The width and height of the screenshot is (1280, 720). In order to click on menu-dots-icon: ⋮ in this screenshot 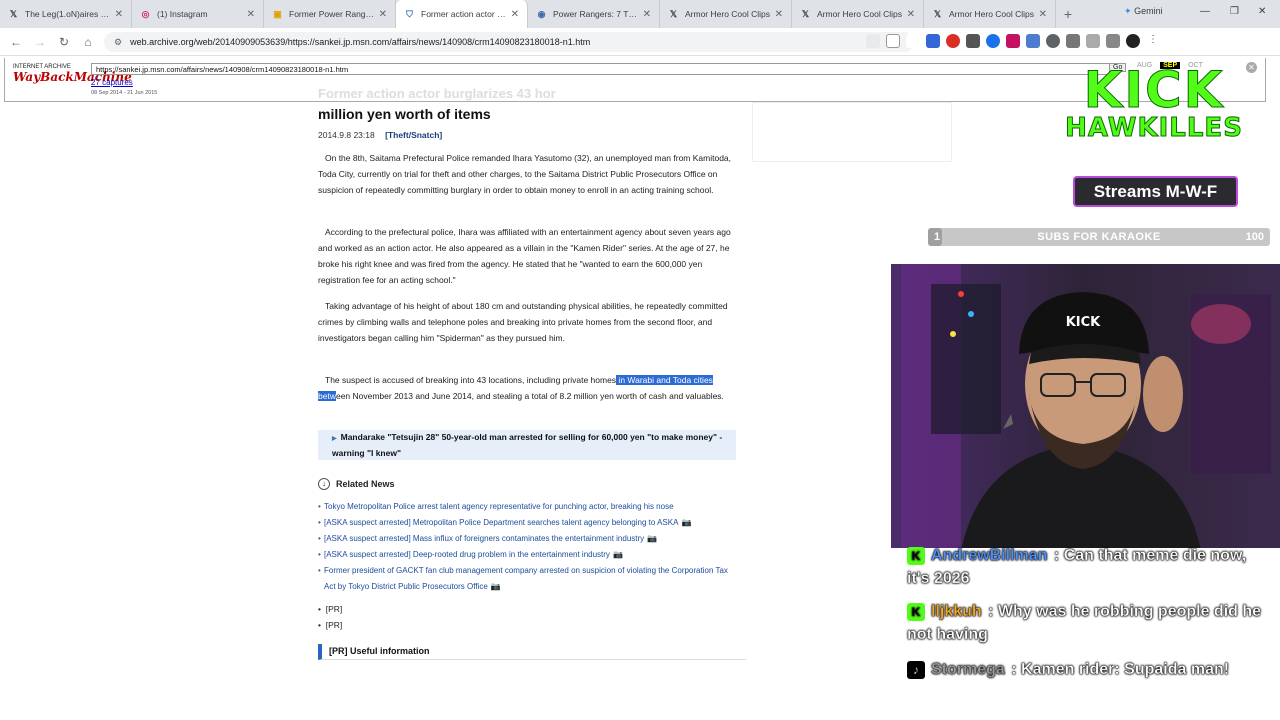, I will do `click(1153, 41)`.